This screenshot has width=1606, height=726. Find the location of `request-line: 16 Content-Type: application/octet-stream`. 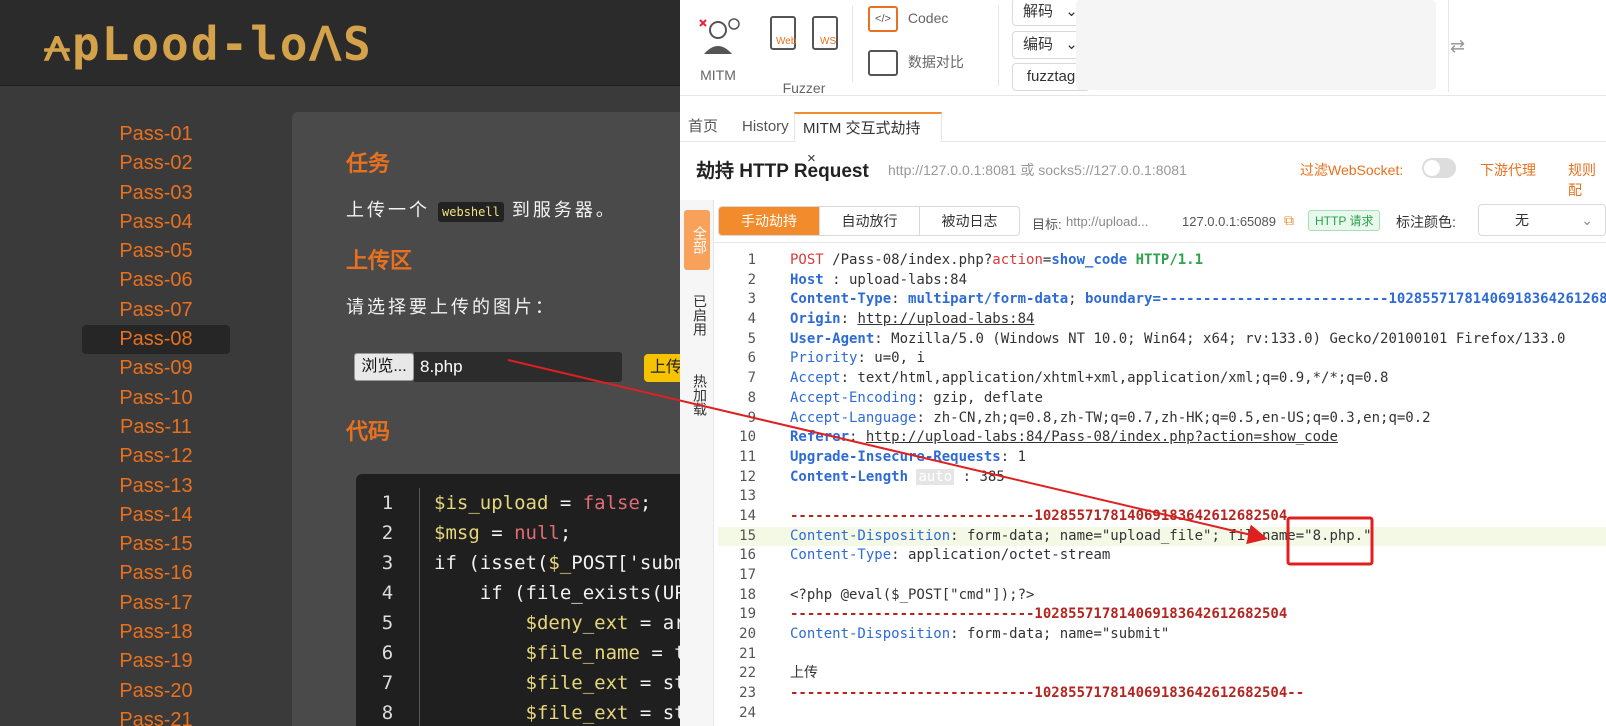

request-line: 16 Content-Type: application/octet-stream is located at coordinates (1162, 556).